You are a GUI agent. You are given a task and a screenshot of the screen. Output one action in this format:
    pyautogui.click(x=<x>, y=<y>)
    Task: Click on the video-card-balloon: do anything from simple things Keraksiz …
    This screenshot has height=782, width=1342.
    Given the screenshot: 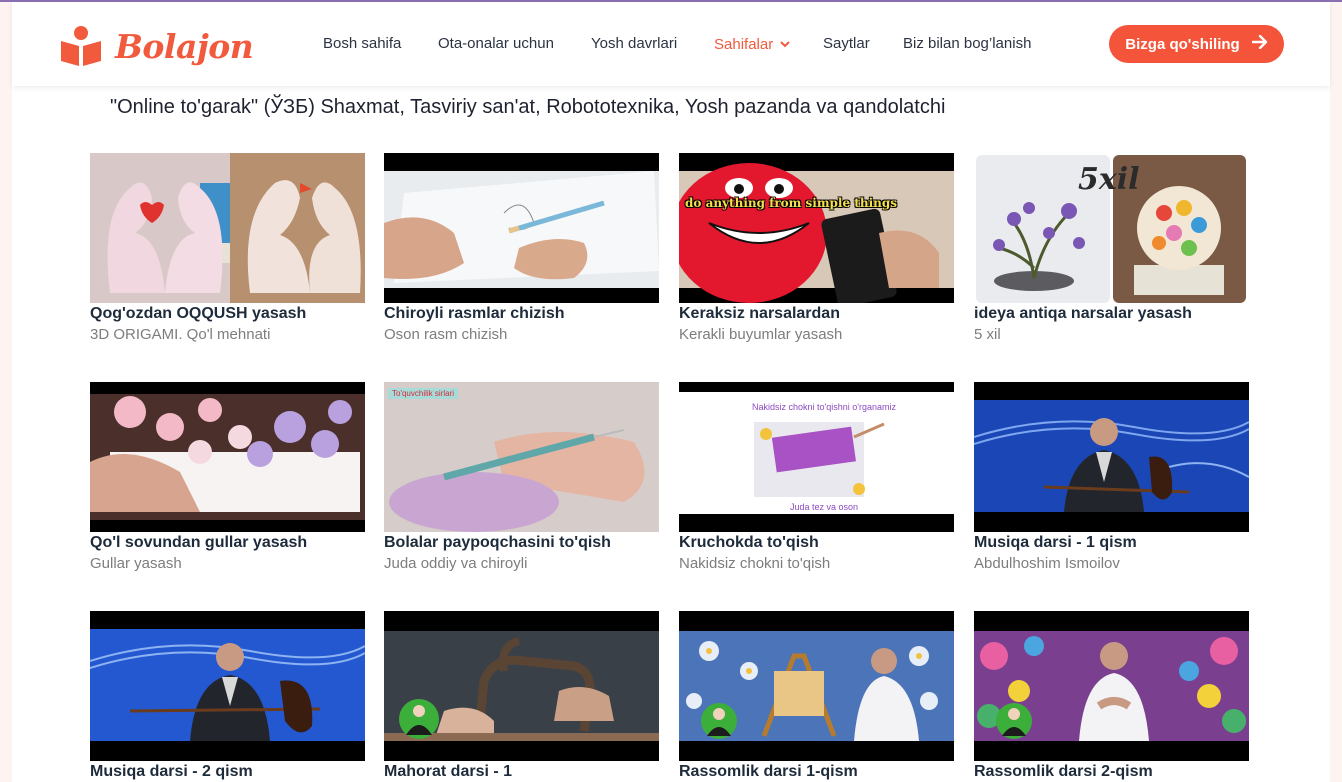 What is the action you would take?
    pyautogui.click(x=816, y=249)
    